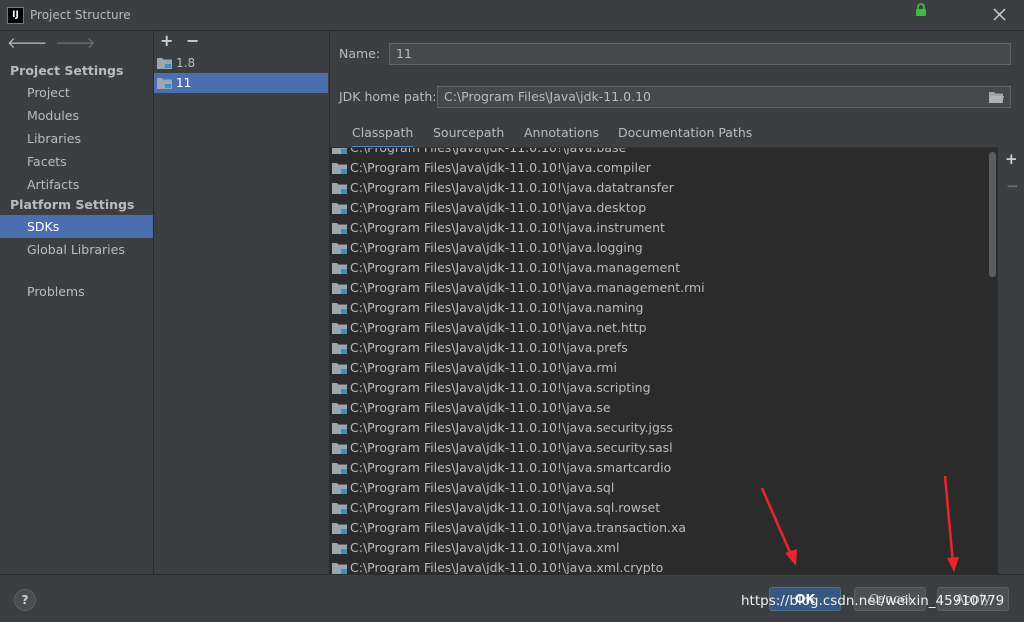 This screenshot has width=1024, height=622. I want to click on forward-arrow-icon: 🡒, so click(75, 43).